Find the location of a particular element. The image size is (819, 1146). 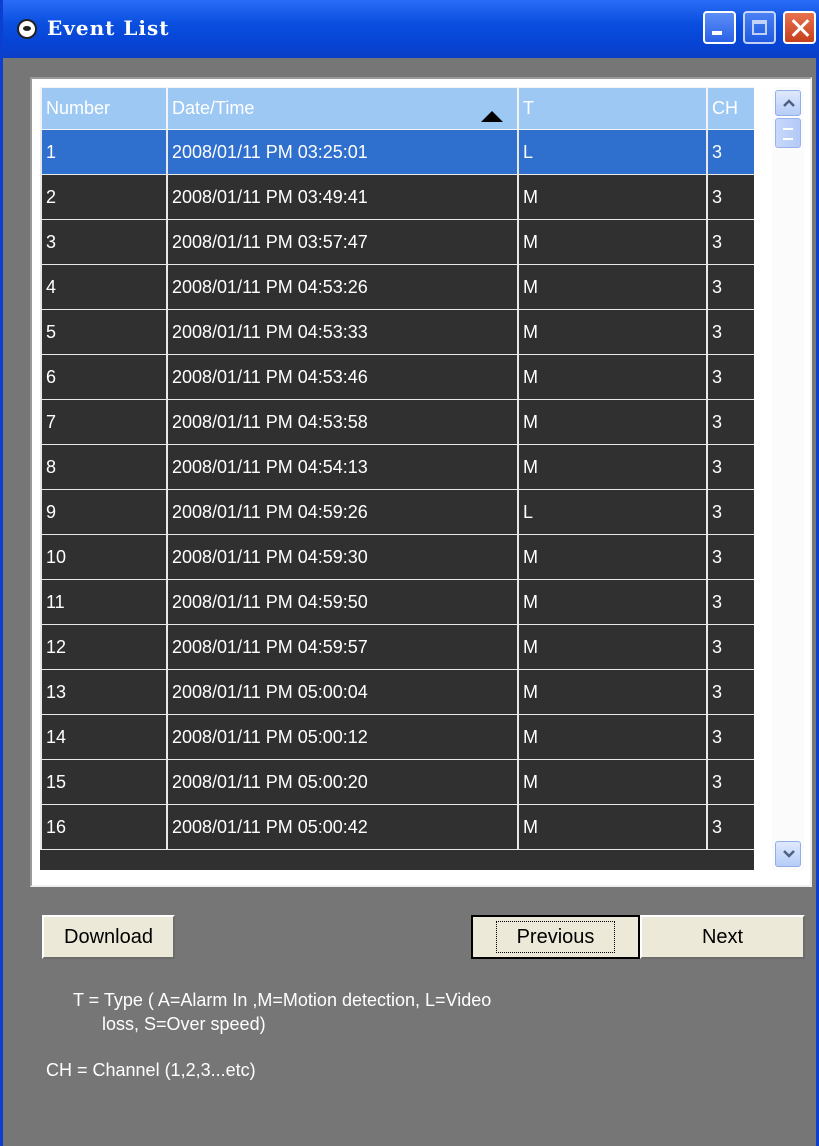

table-cell-number: 16 is located at coordinates (104, 827).